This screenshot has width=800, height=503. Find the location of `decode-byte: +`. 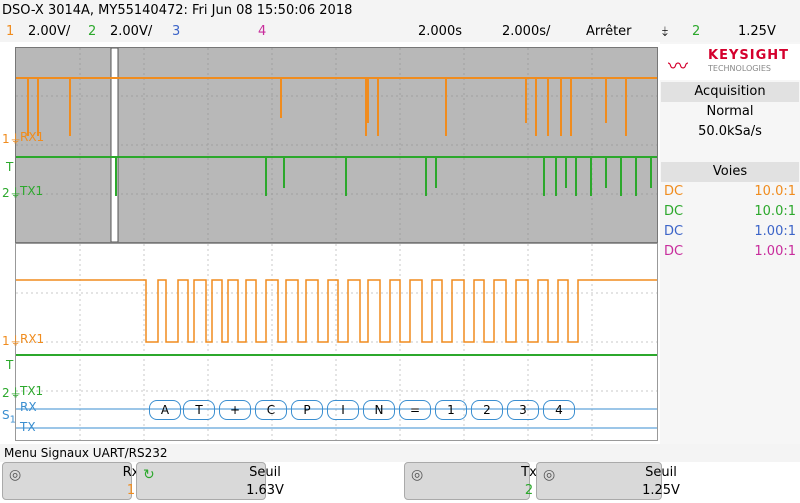

decode-byte: + is located at coordinates (235, 410).